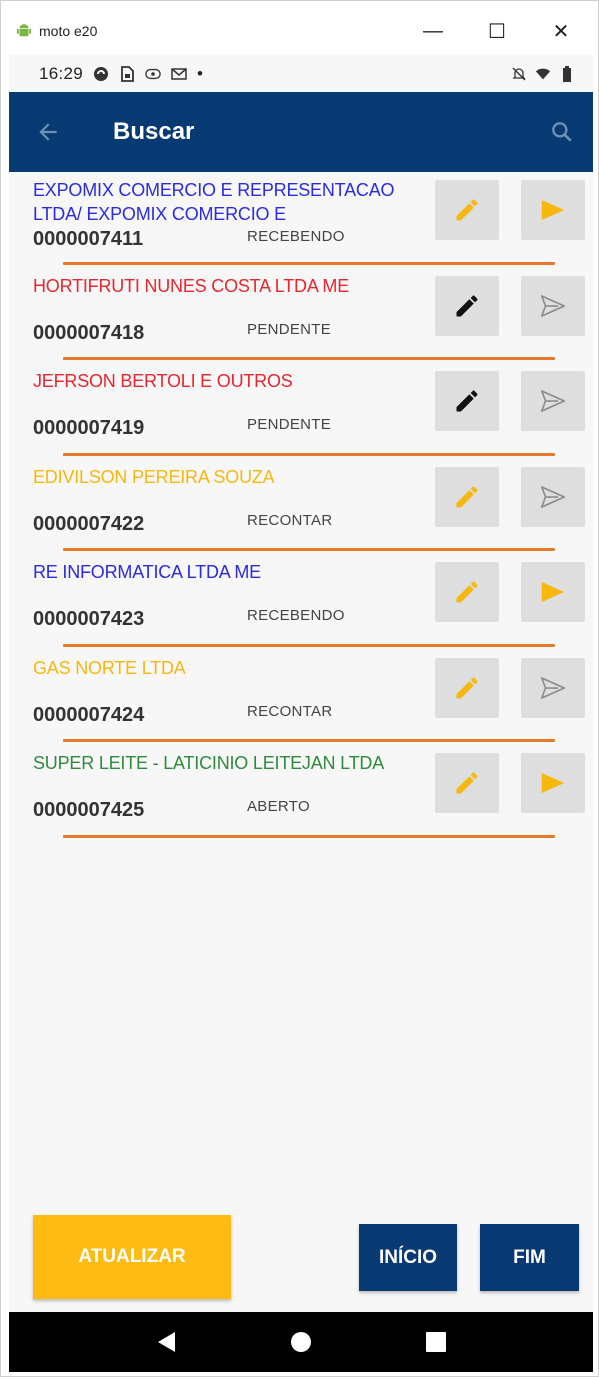  Describe the element at coordinates (61, 73) in the screenshot. I see `status-time: 16:29` at that location.